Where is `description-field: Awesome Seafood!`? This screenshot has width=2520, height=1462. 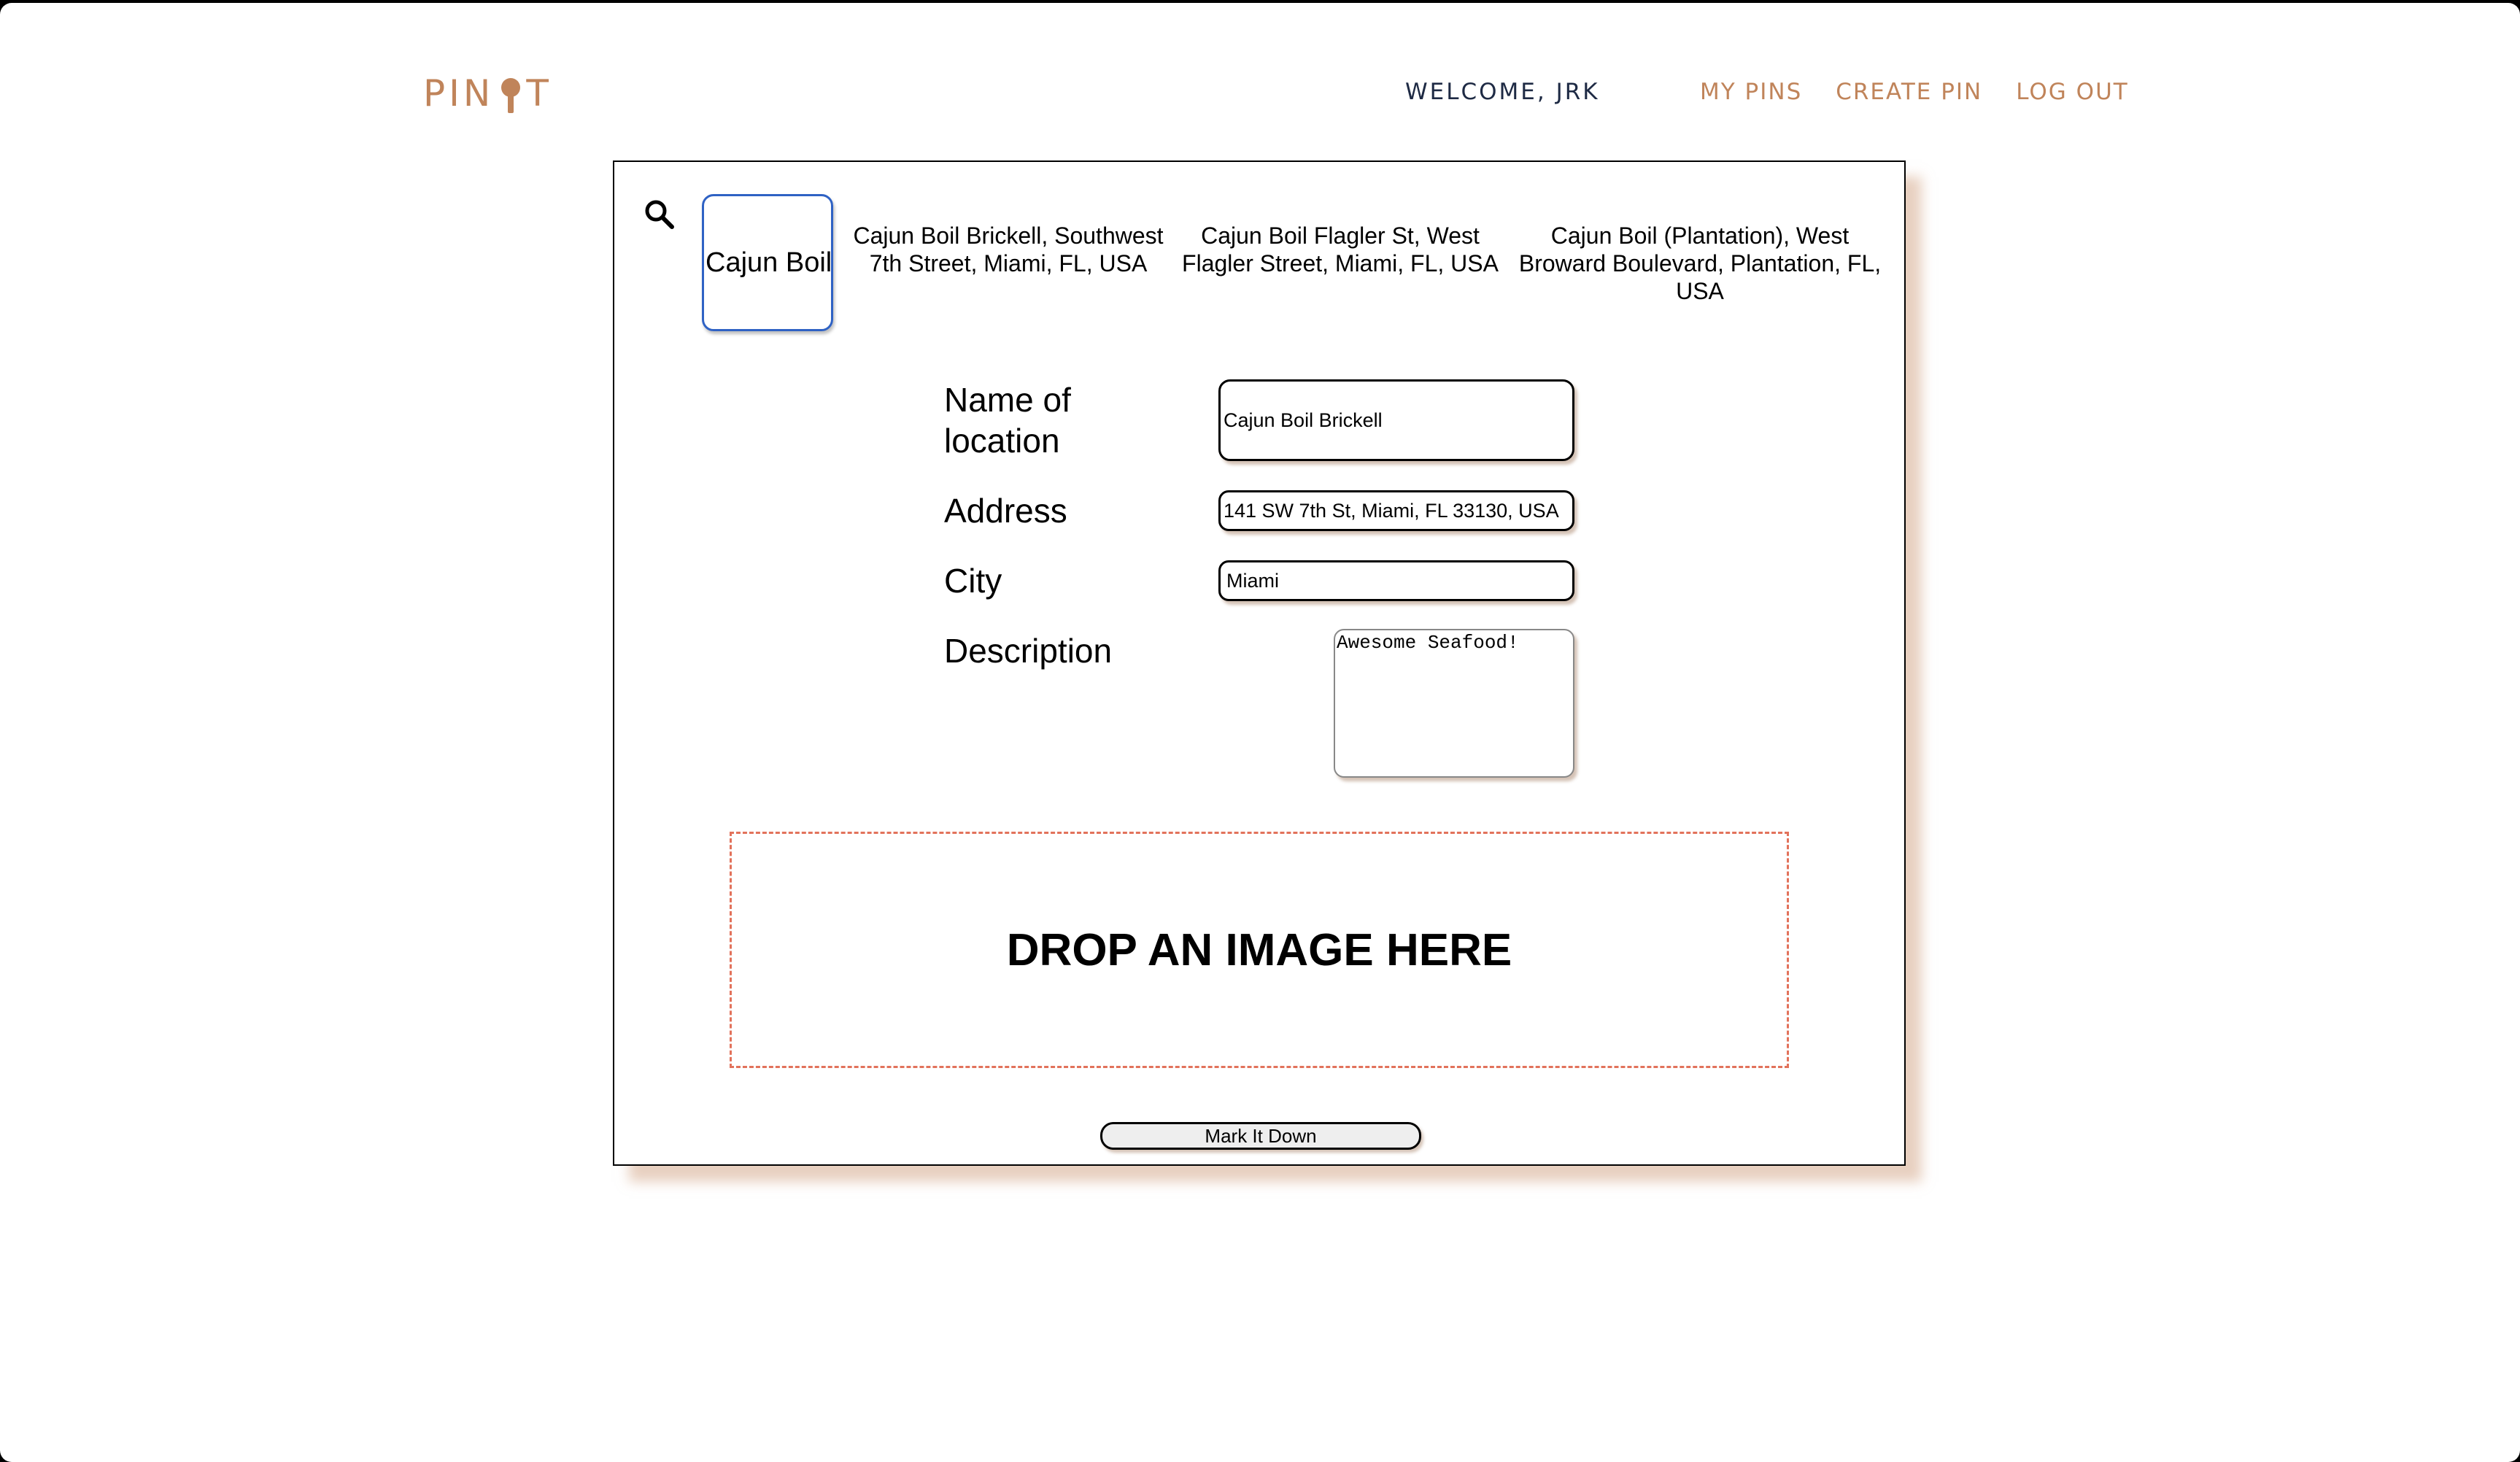 description-field: Awesome Seafood! is located at coordinates (1454, 703).